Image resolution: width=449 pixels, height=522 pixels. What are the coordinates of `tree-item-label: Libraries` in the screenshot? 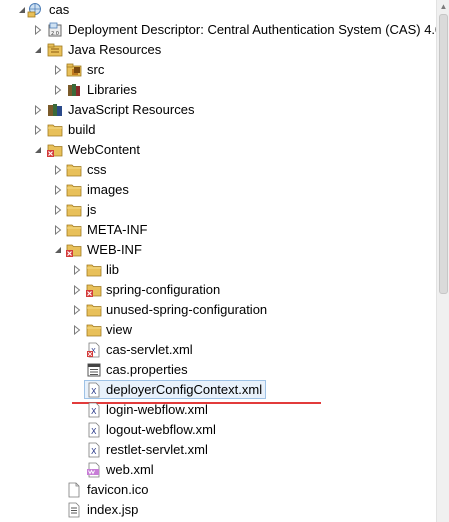 It's located at (112, 89).